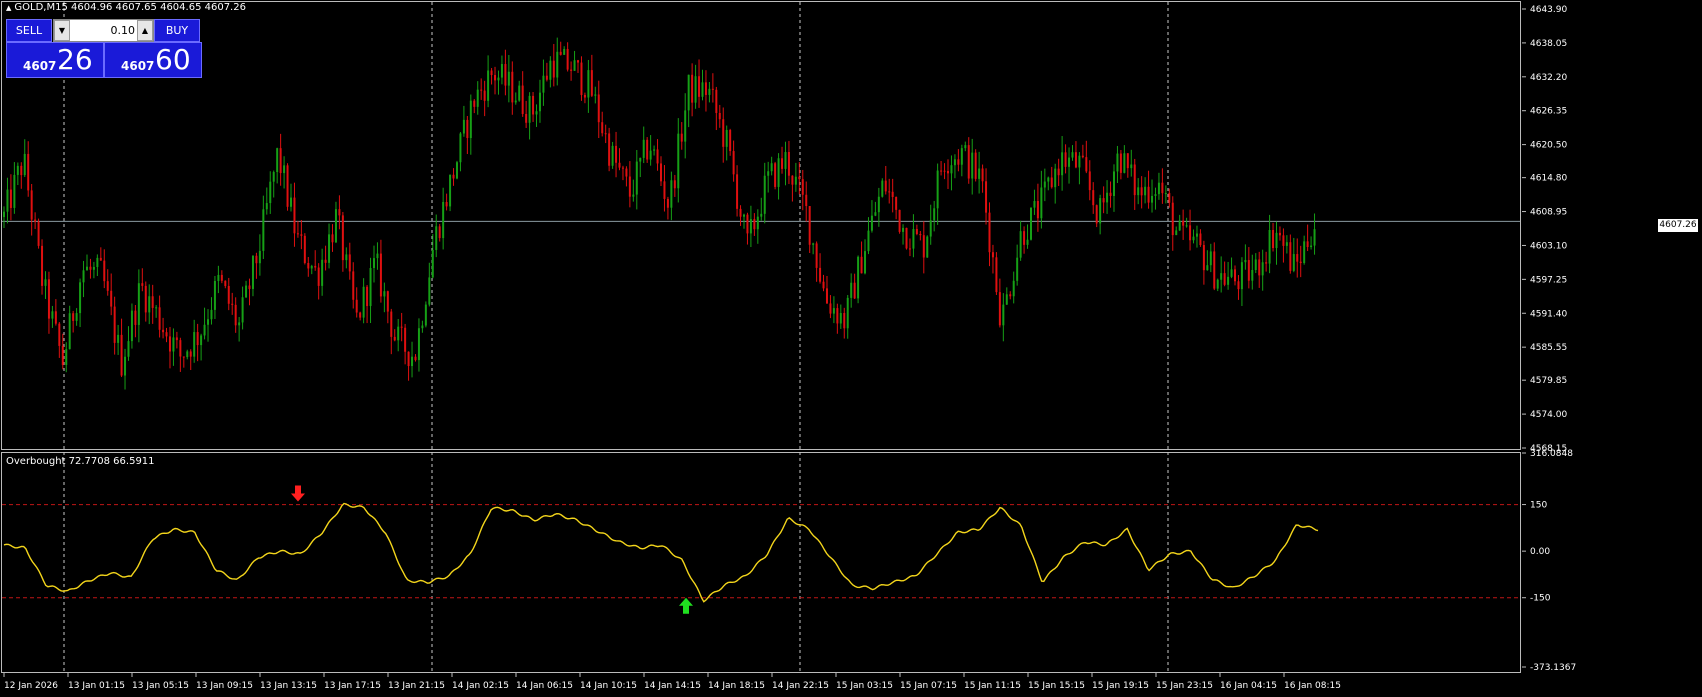 This screenshot has height=697, width=1702. I want to click on time-tick-label: 13 Jan 05:15, so click(160, 686).